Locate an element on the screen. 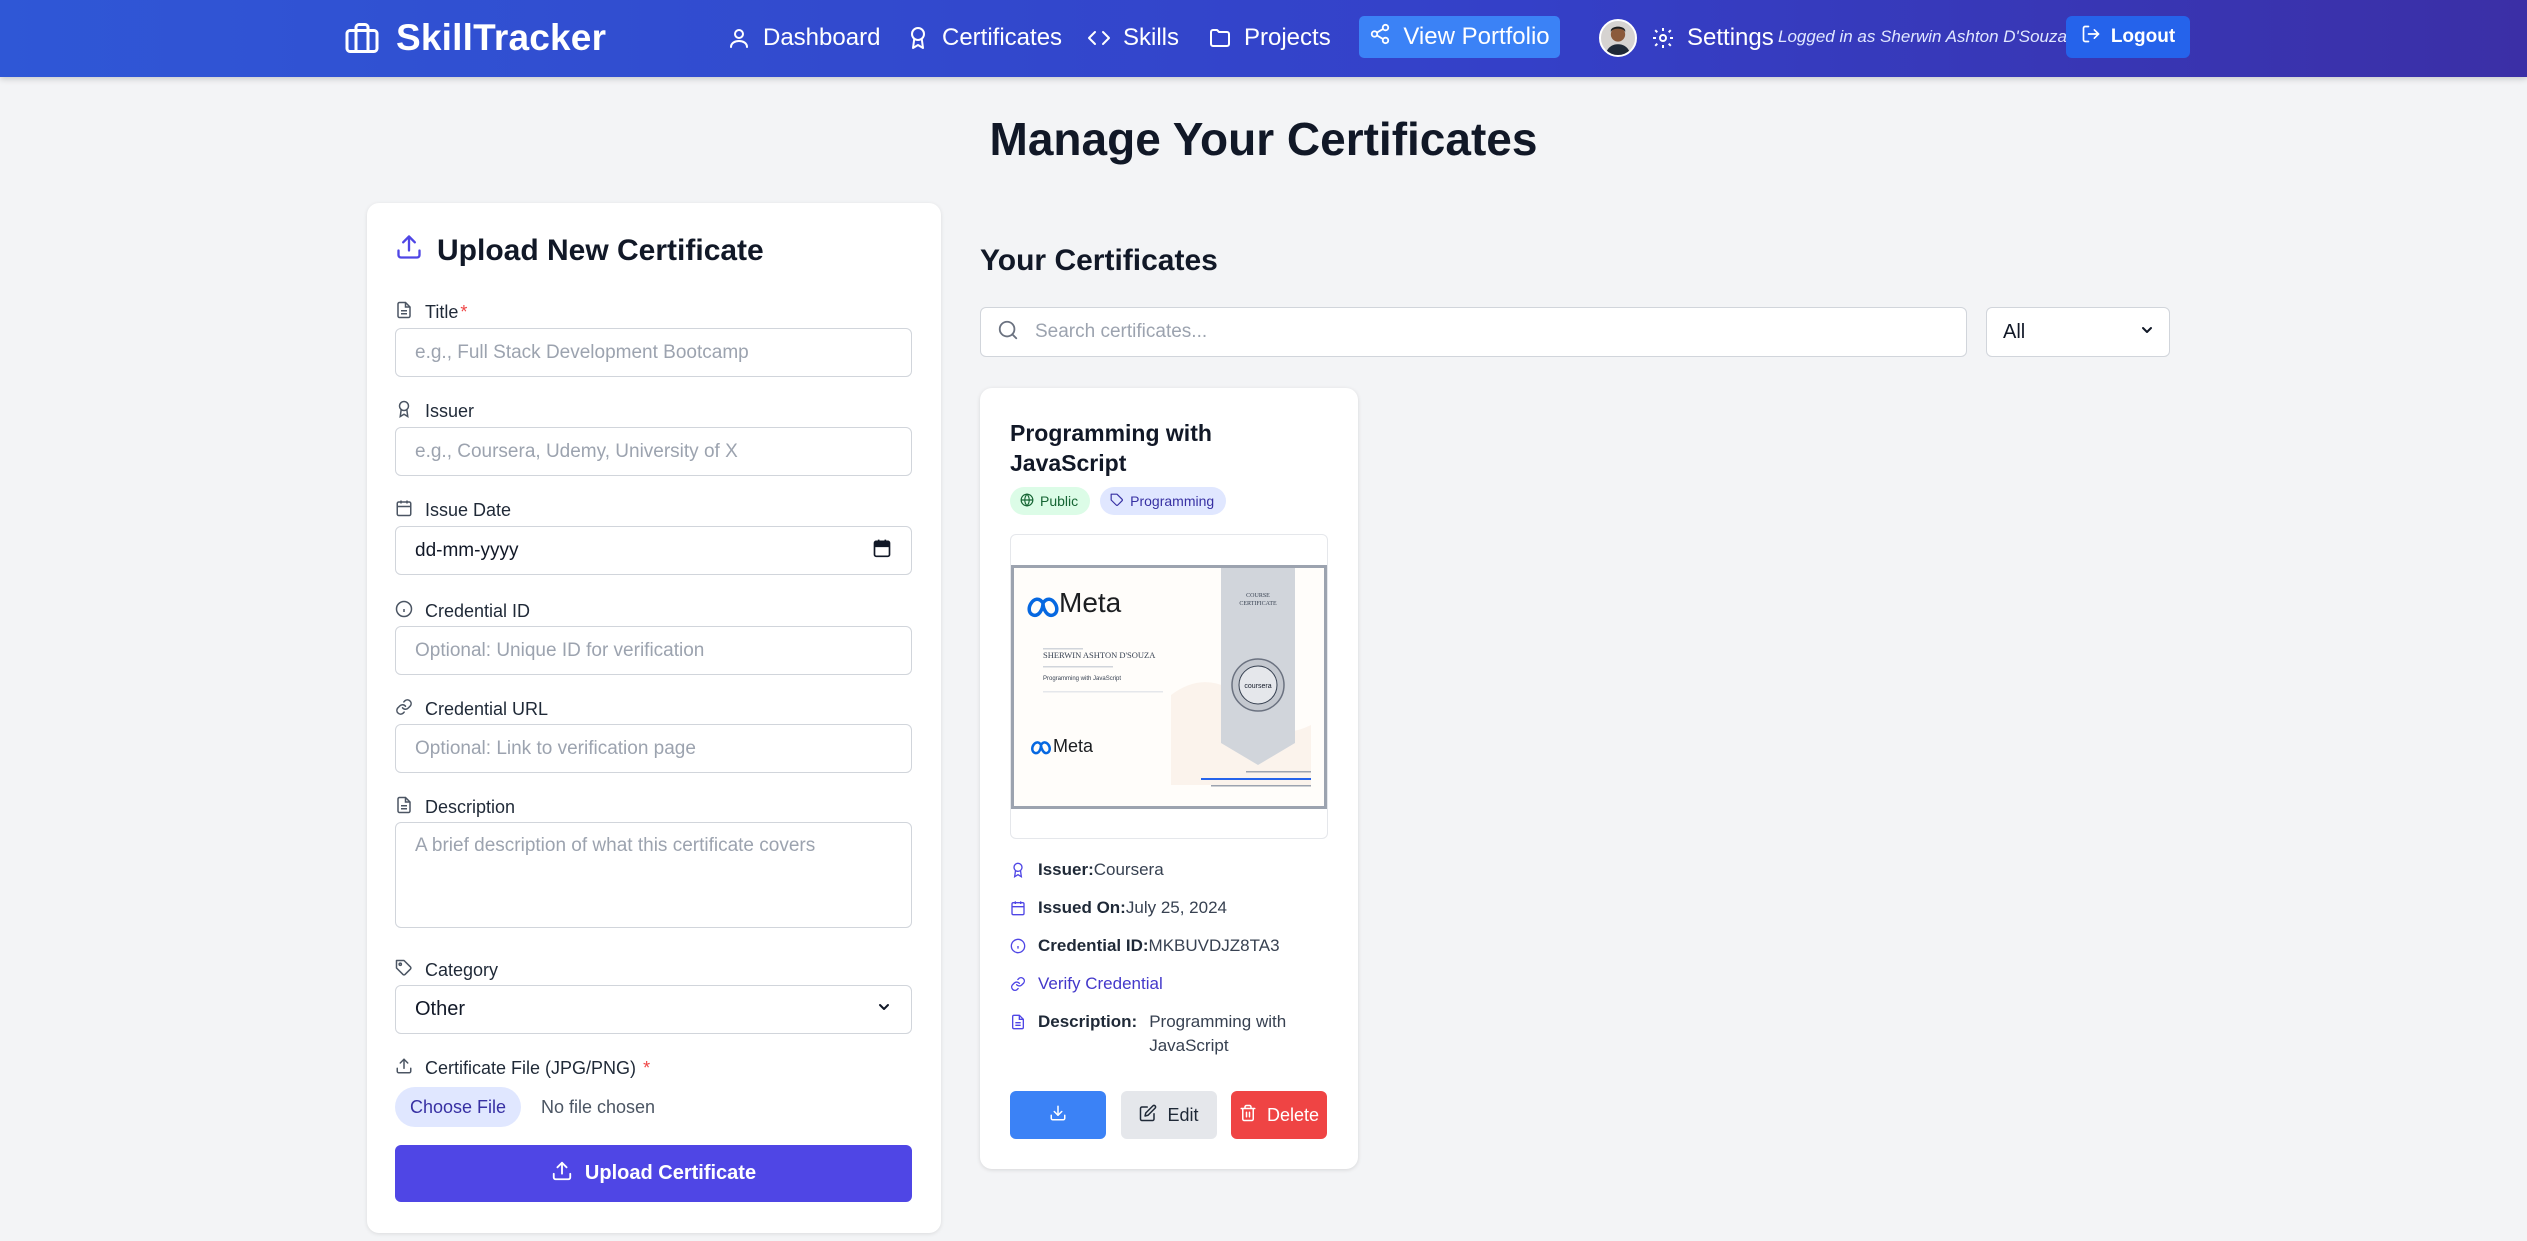  description-row: Description: Programming with JavaScript is located at coordinates (1170, 1034).